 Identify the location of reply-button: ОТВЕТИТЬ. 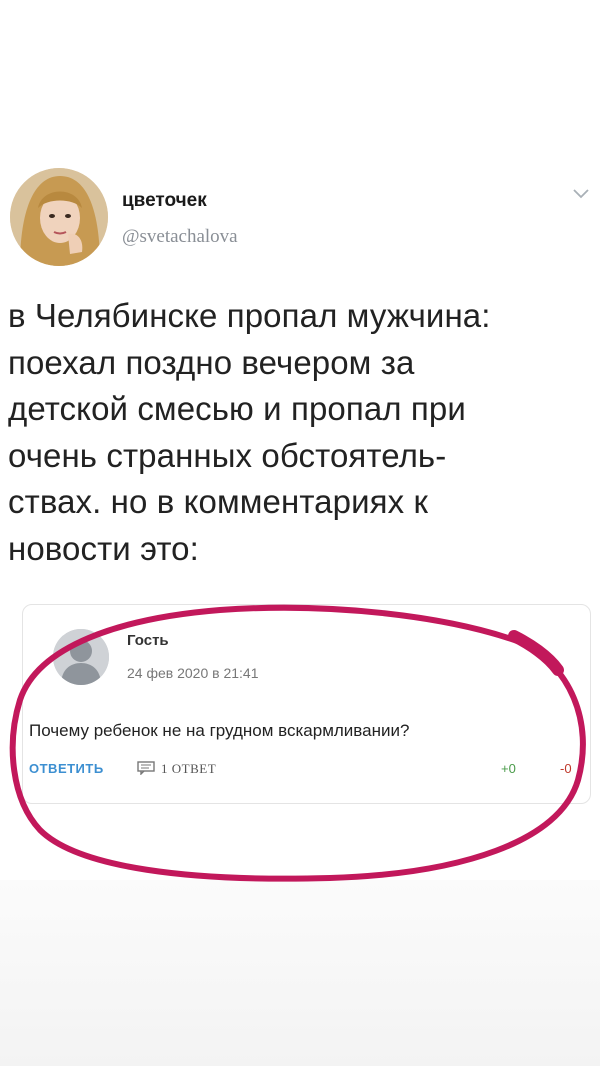
(66, 768).